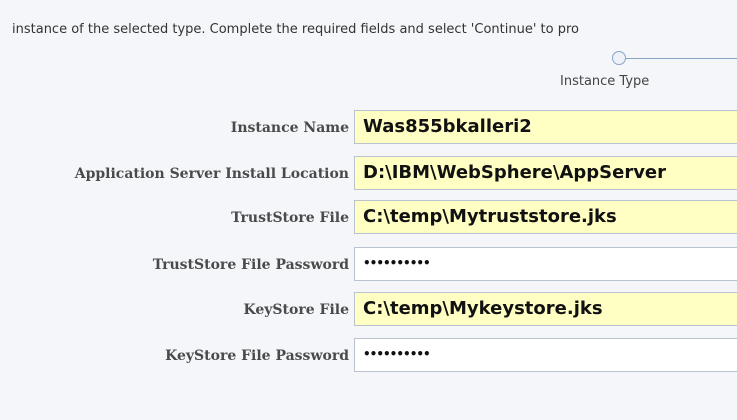 The image size is (737, 420). I want to click on instance-name-input: Was855bkalleri2, so click(545, 127).